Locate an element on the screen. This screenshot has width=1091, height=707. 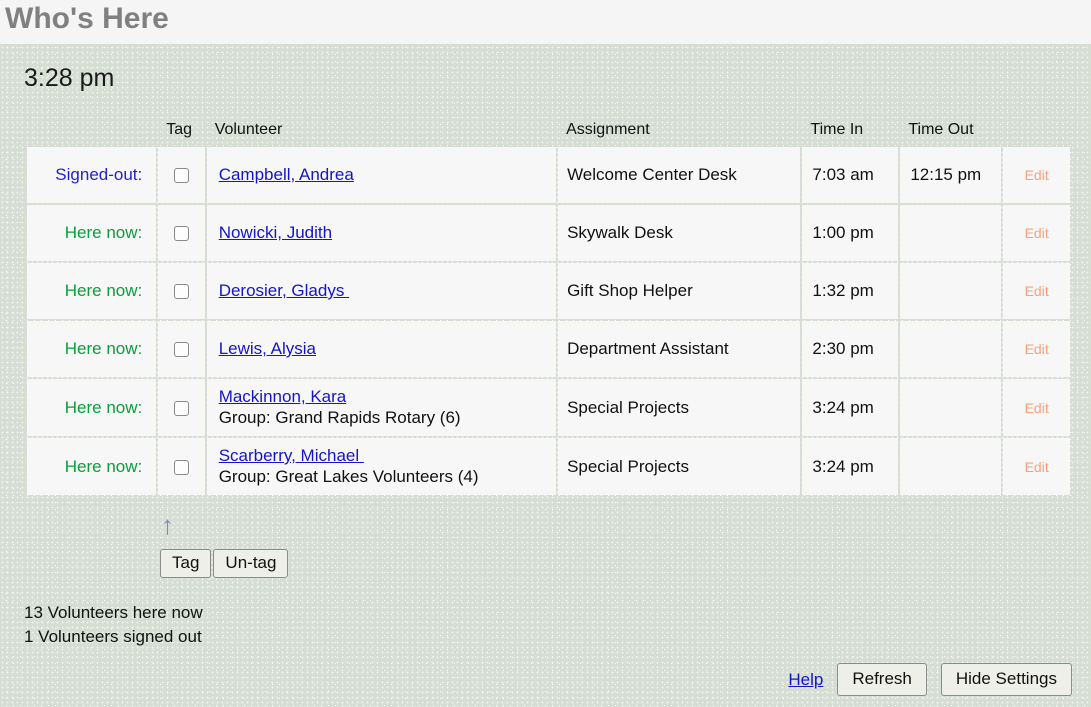
volunteer-link: Mackinnon, Kara is located at coordinates (283, 396).